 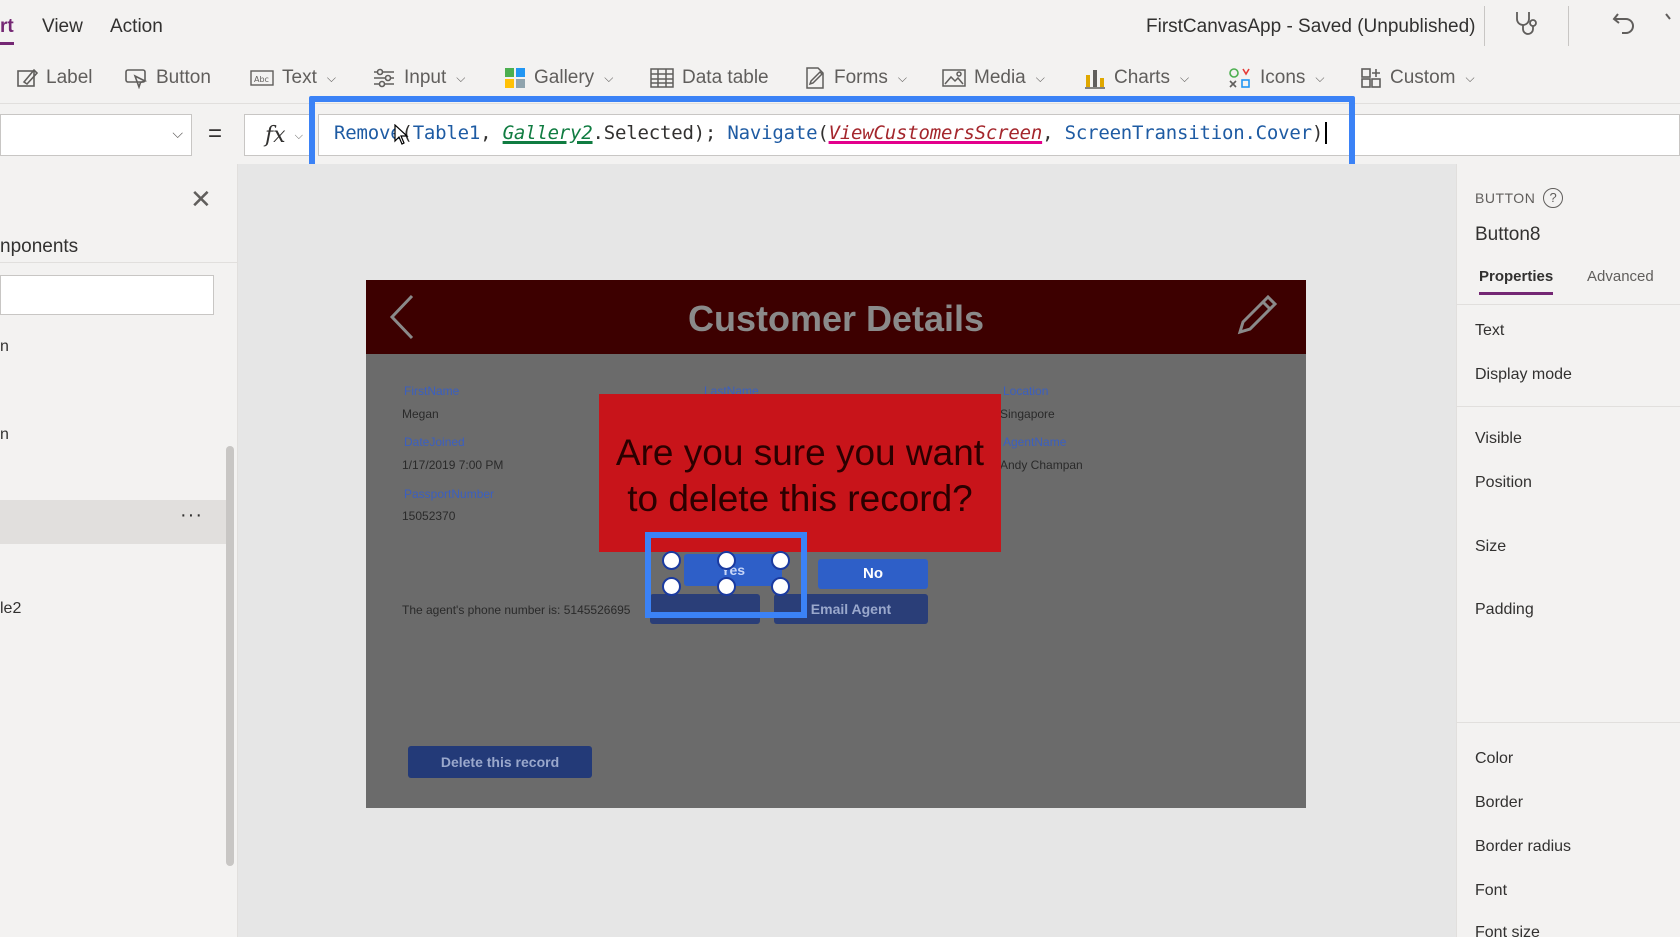 I want to click on control-type: BUTTON ?, so click(x=1519, y=198).